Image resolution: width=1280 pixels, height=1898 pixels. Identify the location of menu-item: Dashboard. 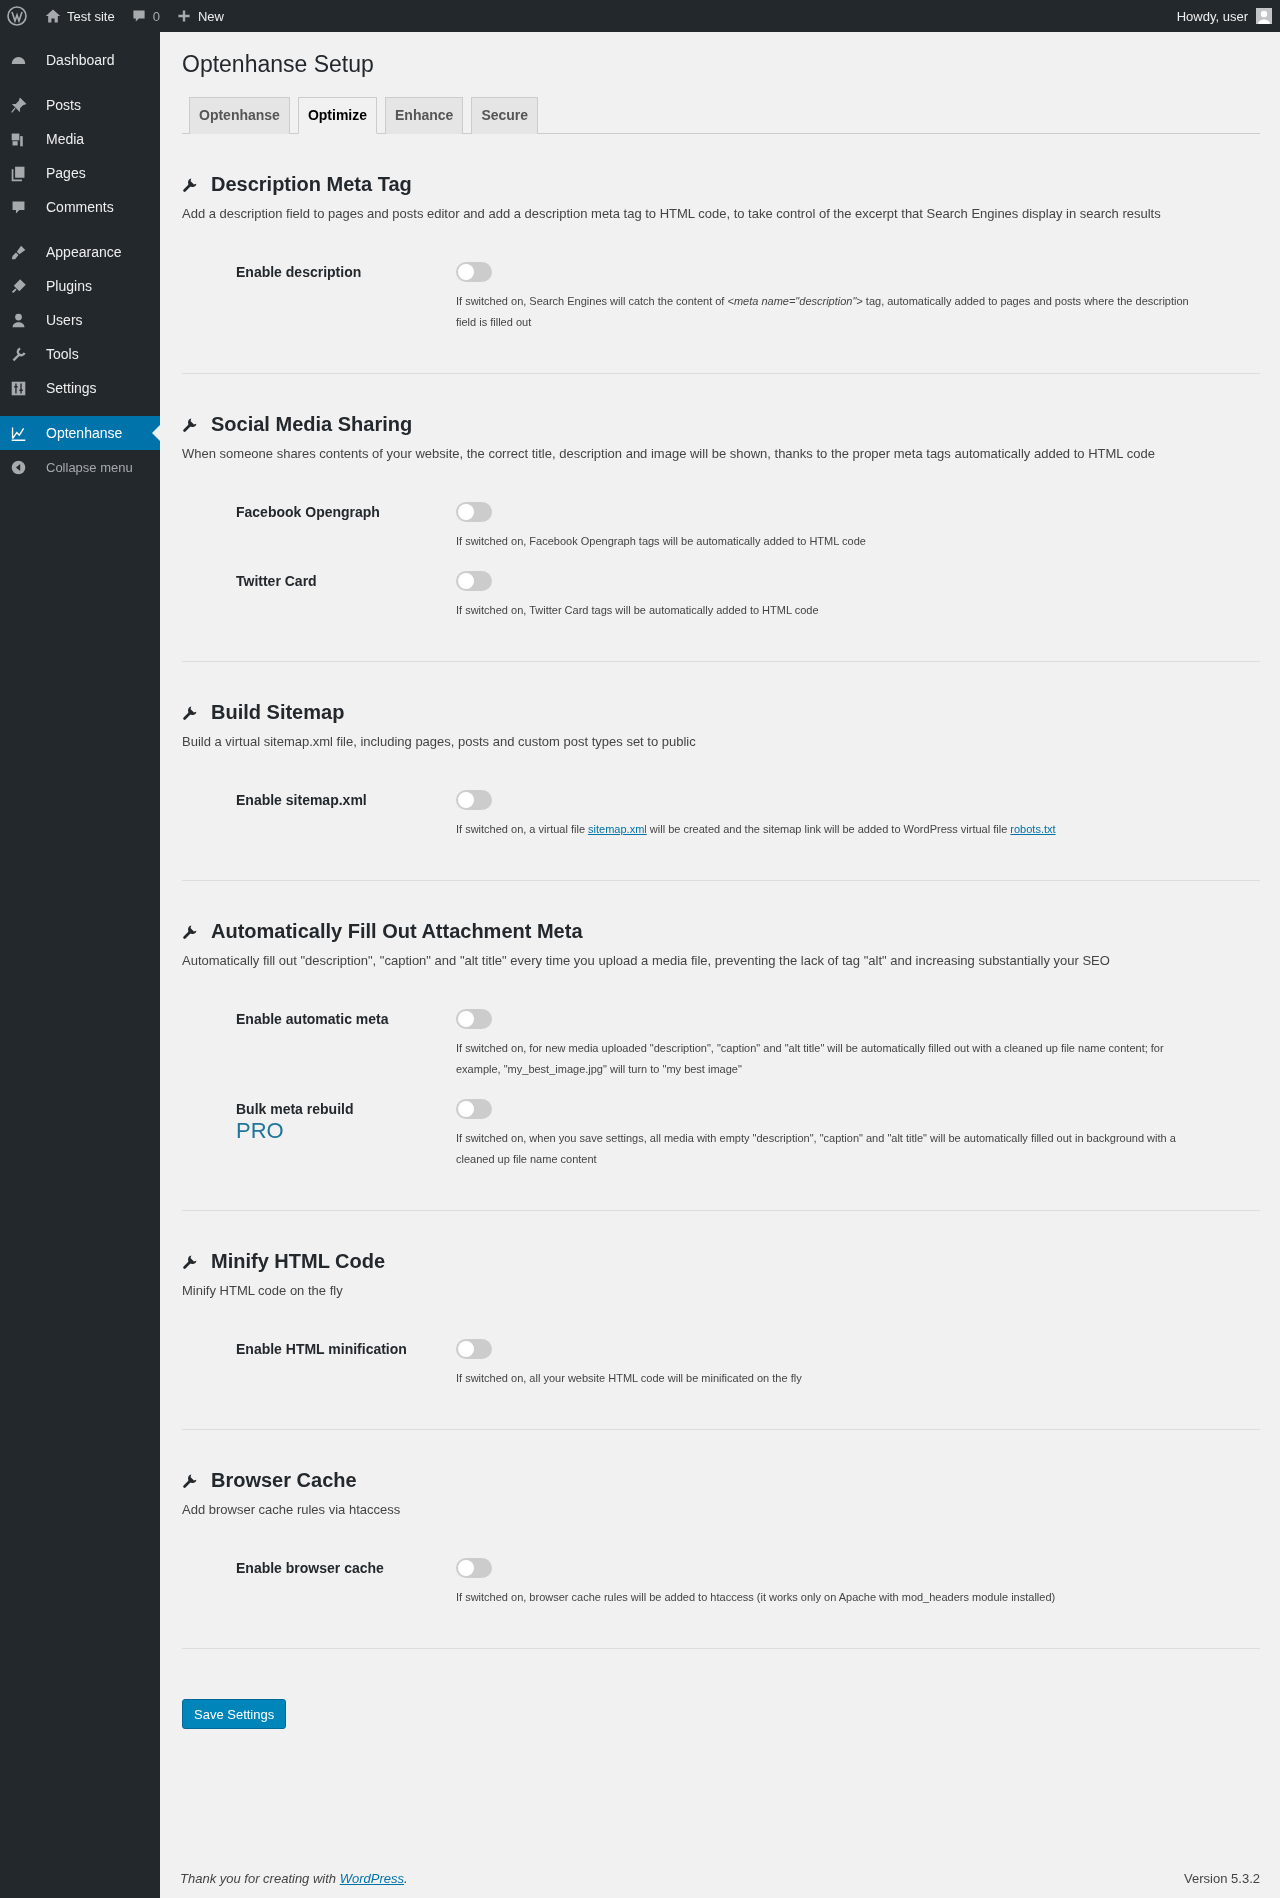
(80, 60).